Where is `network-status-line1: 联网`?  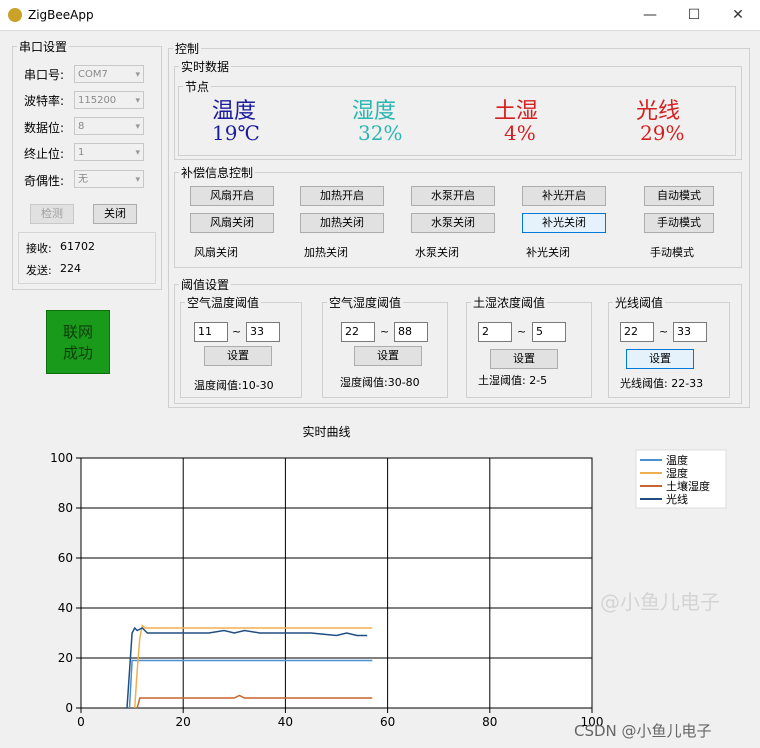
network-status-line1: 联网 is located at coordinates (77, 332).